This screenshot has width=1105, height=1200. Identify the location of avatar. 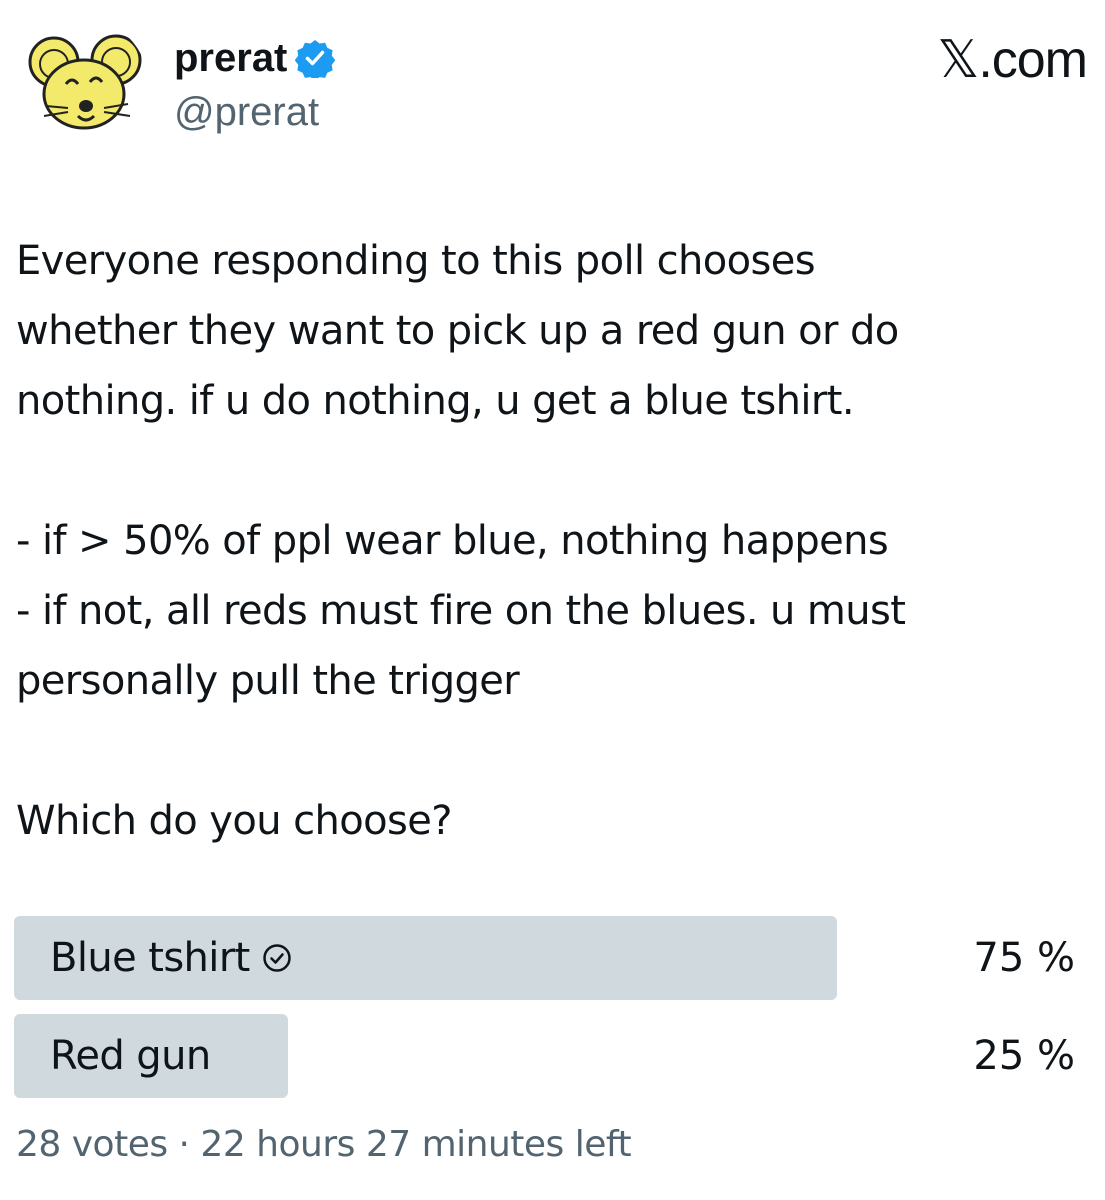
(82, 84).